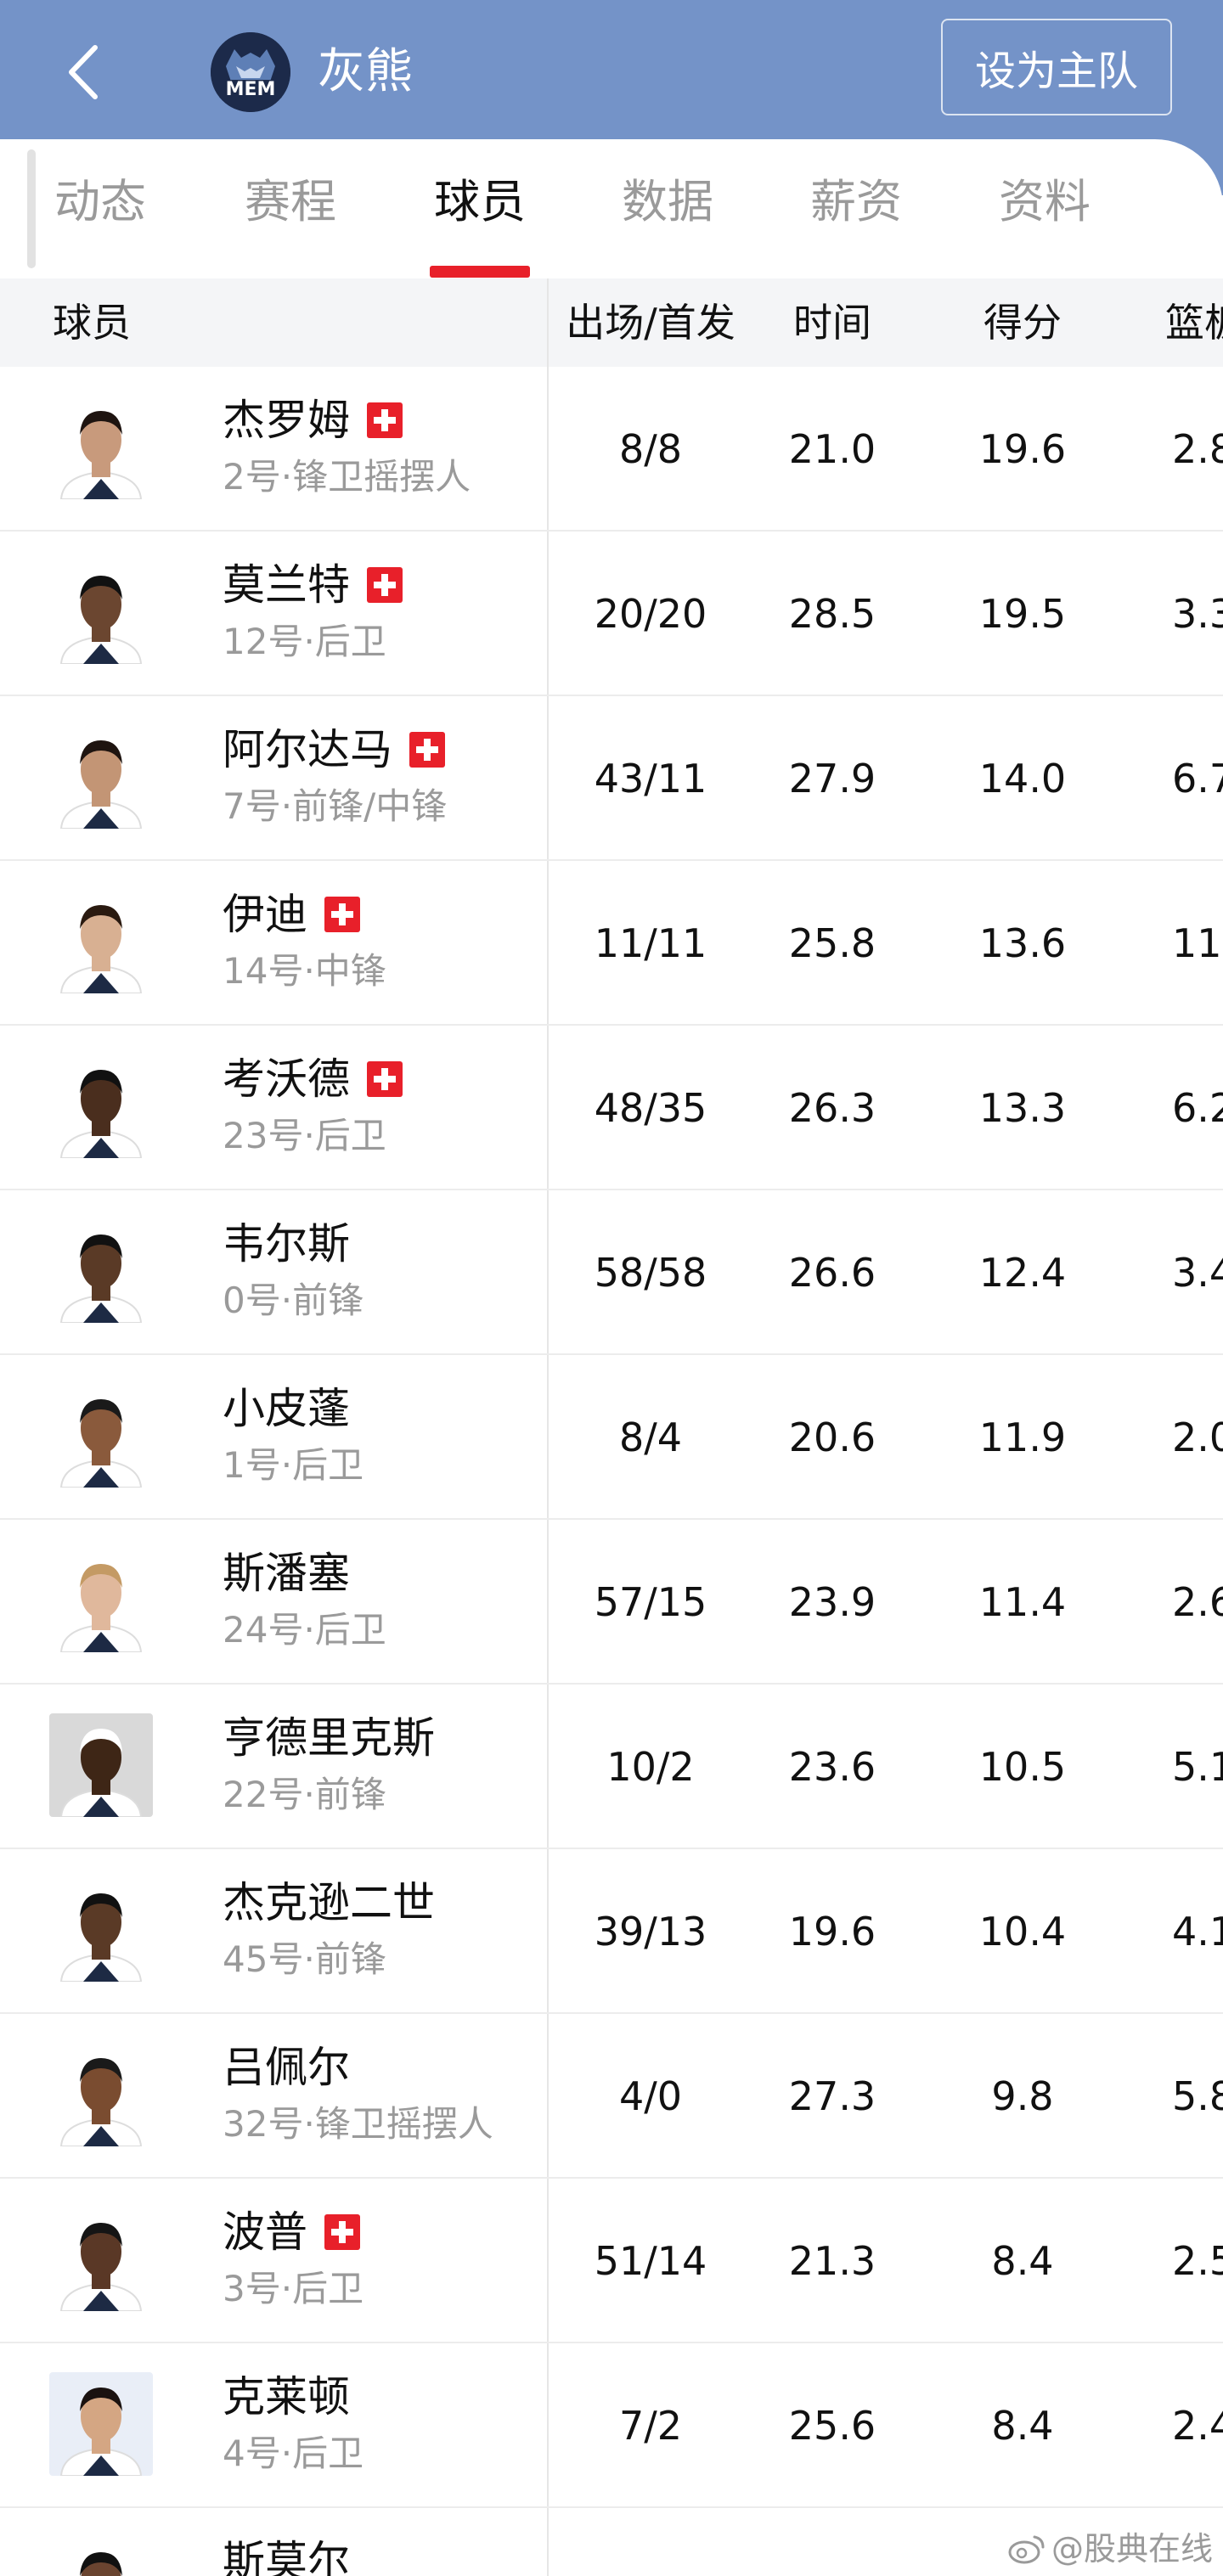  What do you see at coordinates (832, 614) in the screenshot?
I see `cell-minutes: 28.5` at bounding box center [832, 614].